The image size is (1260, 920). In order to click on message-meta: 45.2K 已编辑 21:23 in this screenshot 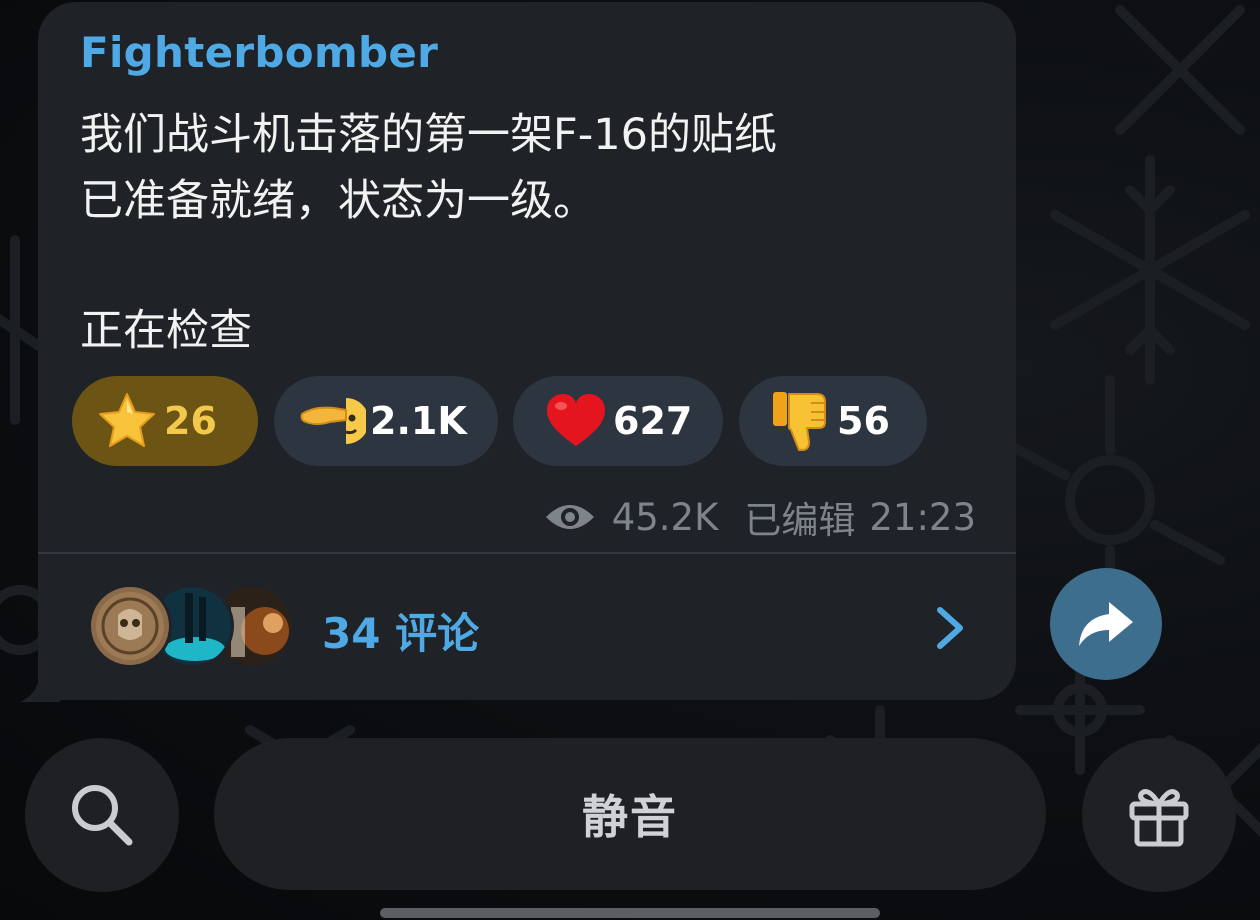, I will do `click(760, 517)`.